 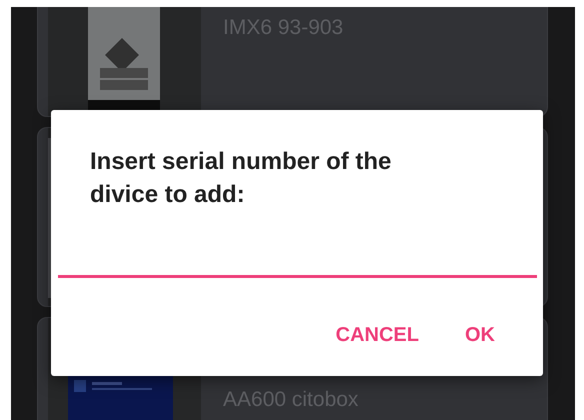 What do you see at coordinates (480, 335) in the screenshot?
I see `ok-button: OK` at bounding box center [480, 335].